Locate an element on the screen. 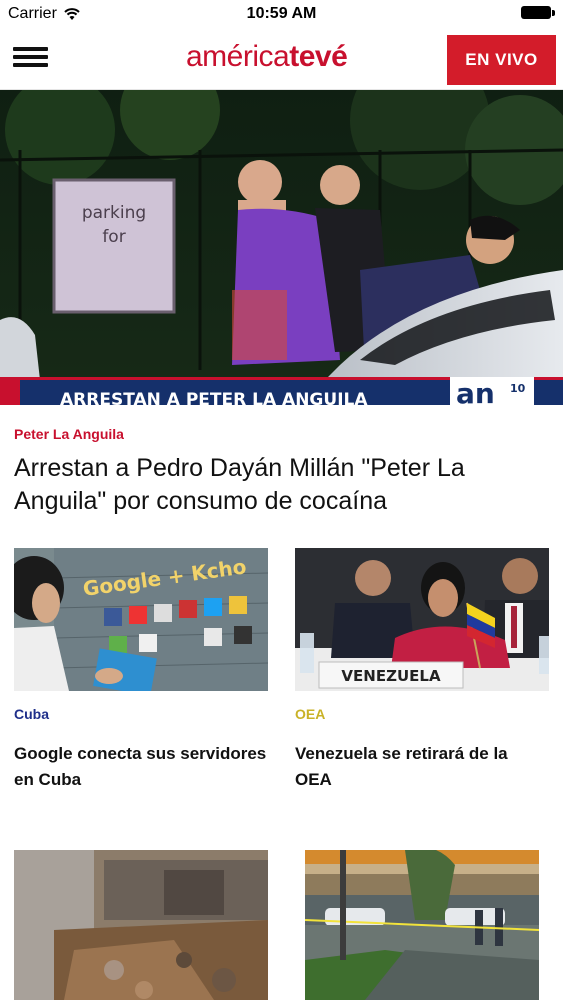 This screenshot has width=563, height=1000. hero-image-caption: ARRESTAN A PETER LA ANGUILA is located at coordinates (214, 397).